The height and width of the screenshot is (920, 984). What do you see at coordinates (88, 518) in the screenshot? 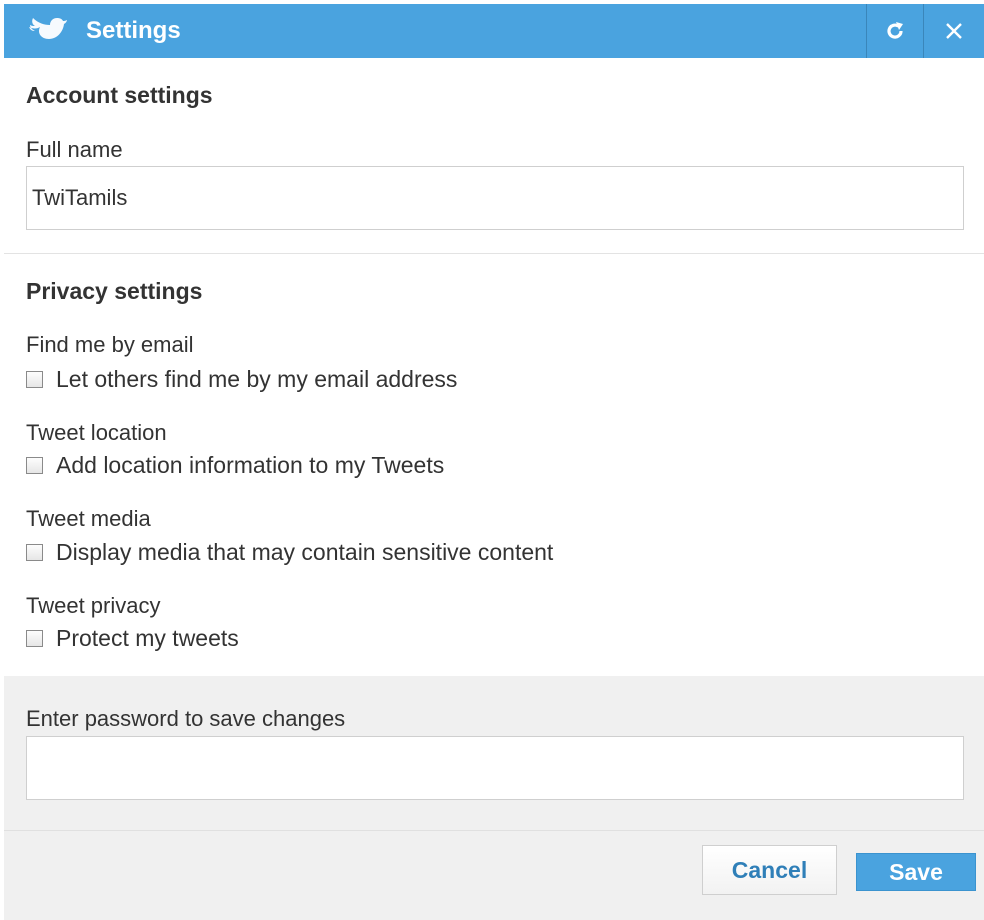
I see `tweet-media-label: Tweet media` at bounding box center [88, 518].